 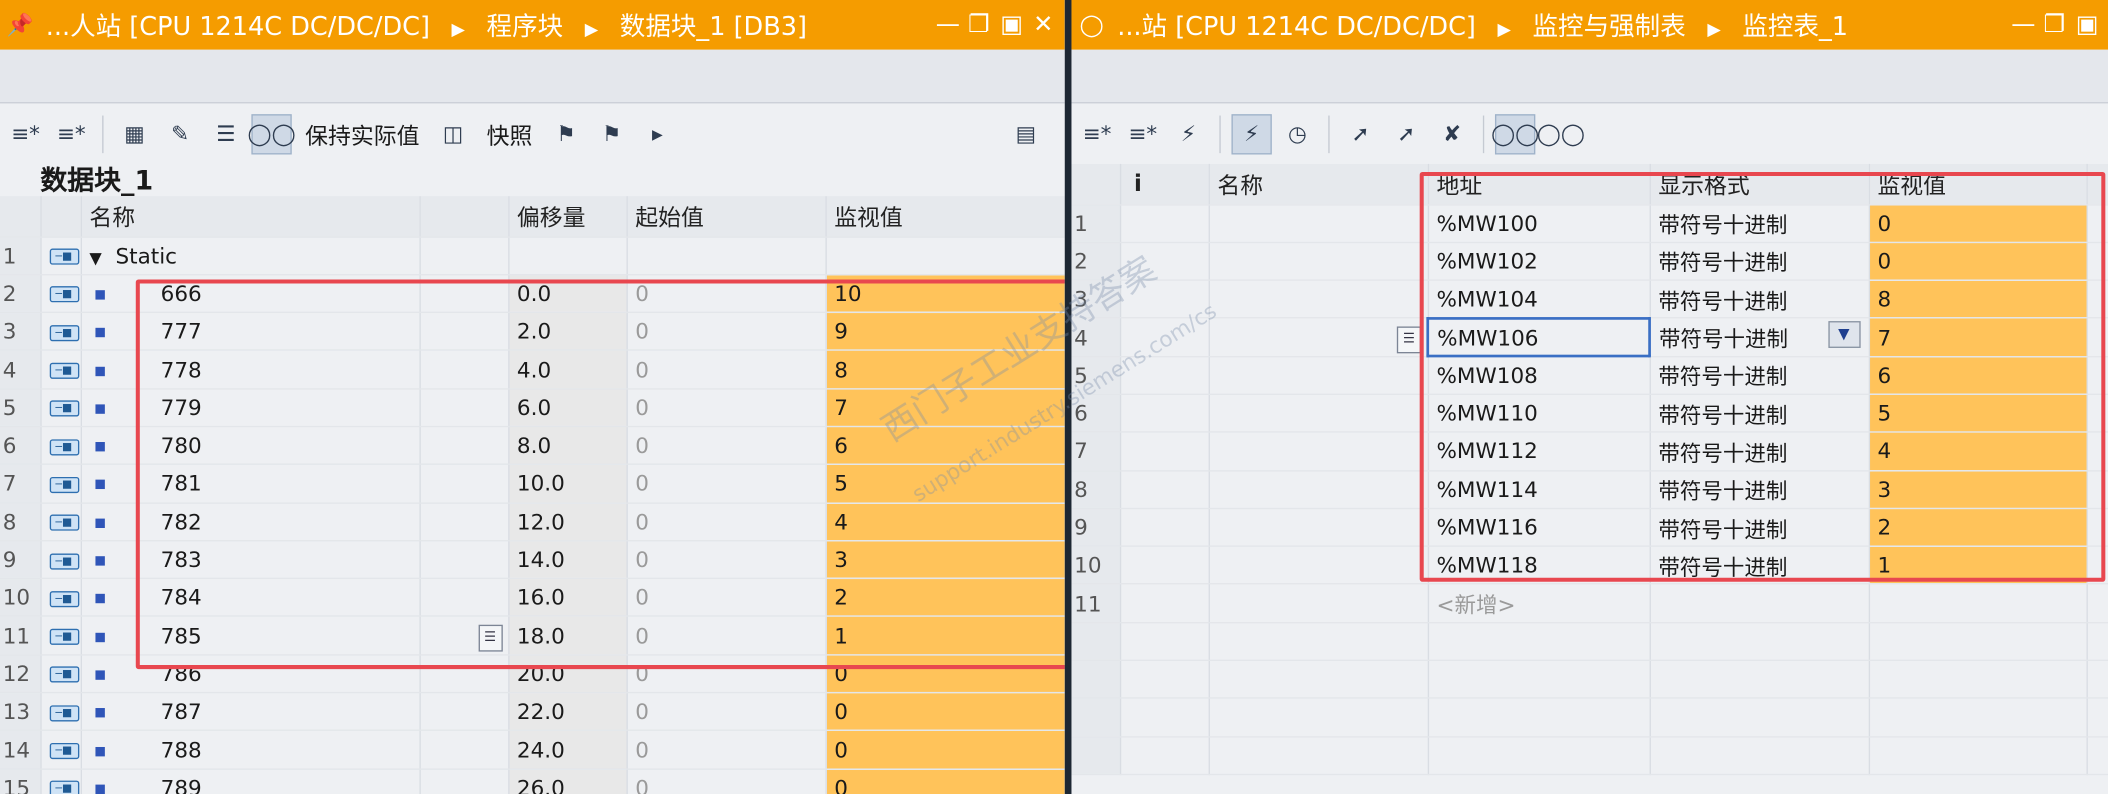 I want to click on snapshot-button: 快照, so click(x=510, y=134).